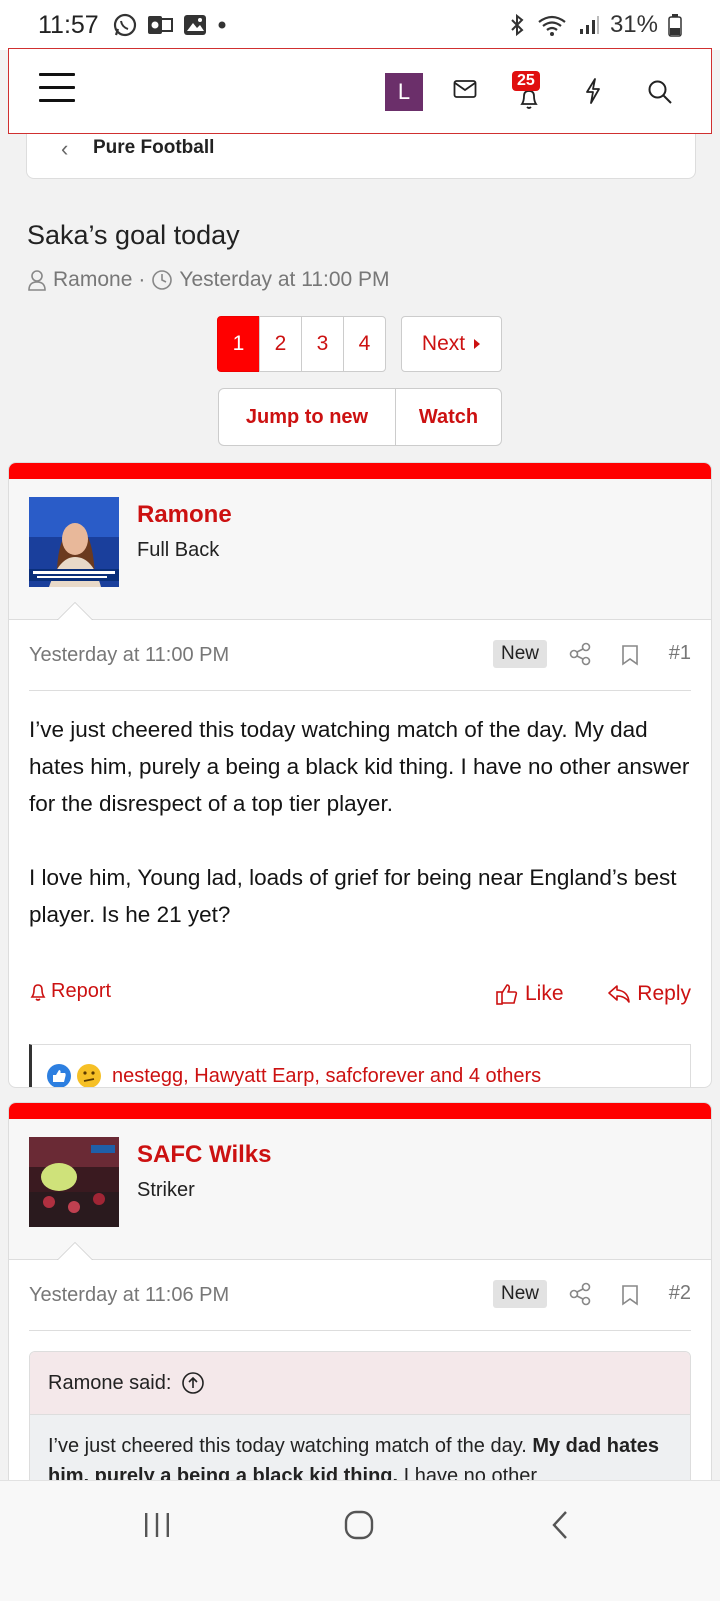  What do you see at coordinates (360, 655) in the screenshot?
I see `post-header: Yesterday at 11:00 PM New #1` at bounding box center [360, 655].